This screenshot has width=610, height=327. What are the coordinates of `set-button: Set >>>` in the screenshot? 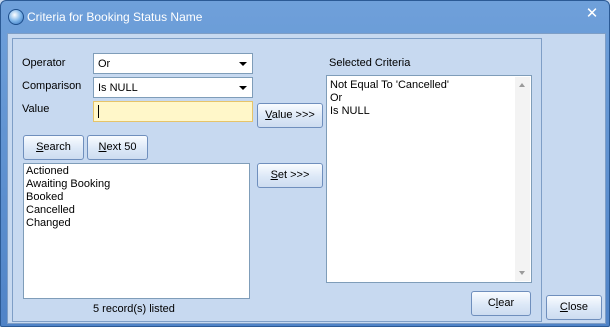 It's located at (290, 175).